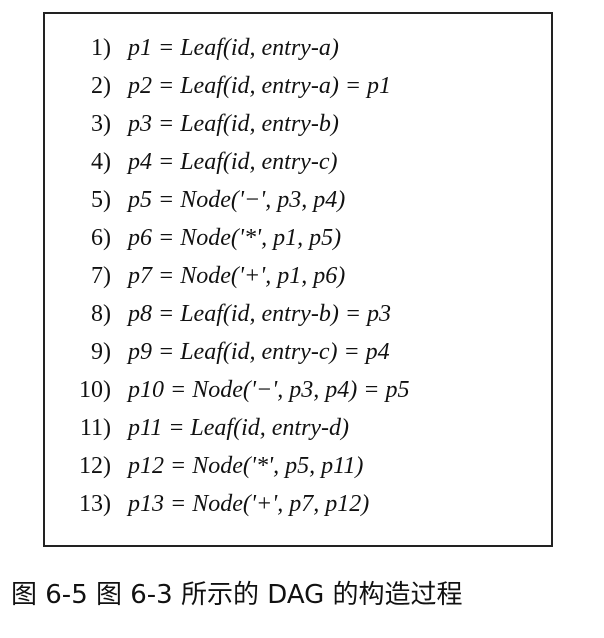  What do you see at coordinates (101, 47) in the screenshot?
I see `step-number: 1)` at bounding box center [101, 47].